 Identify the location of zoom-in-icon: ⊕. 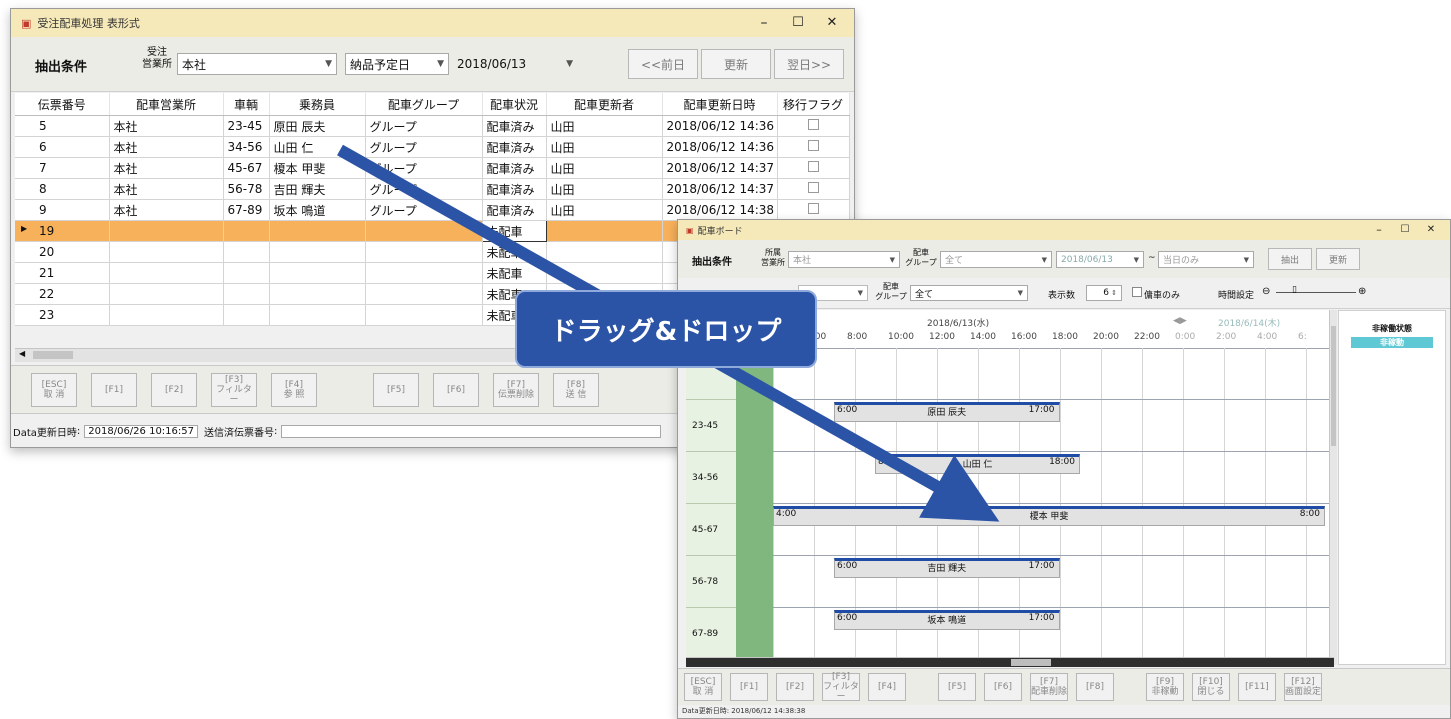
(1362, 291).